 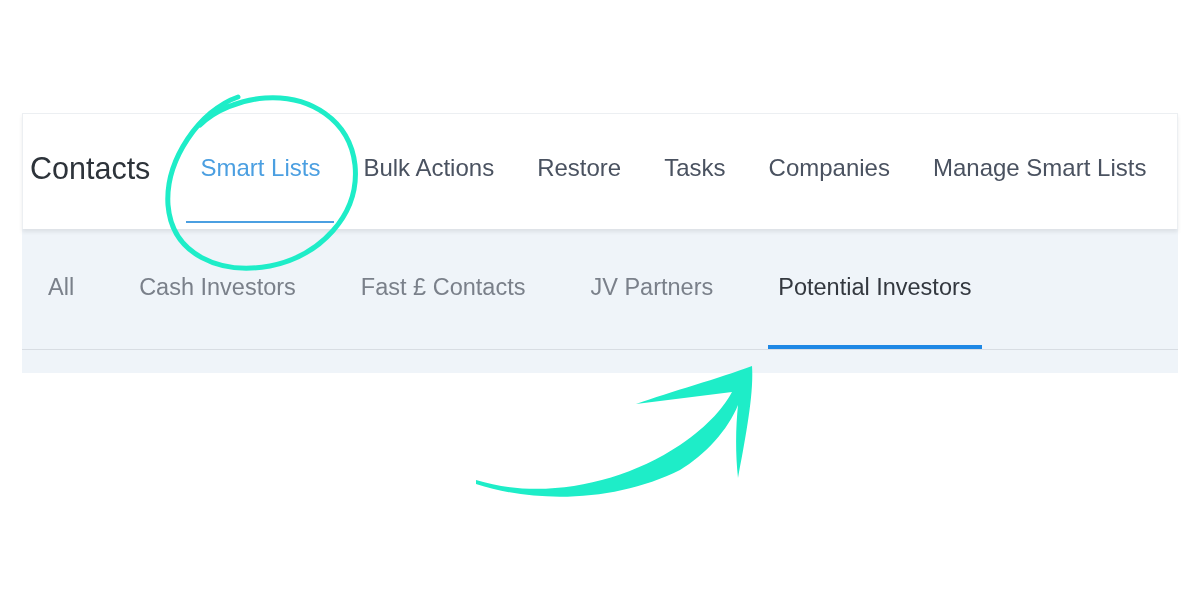 What do you see at coordinates (579, 168) in the screenshot?
I see `nav-tab: Restore` at bounding box center [579, 168].